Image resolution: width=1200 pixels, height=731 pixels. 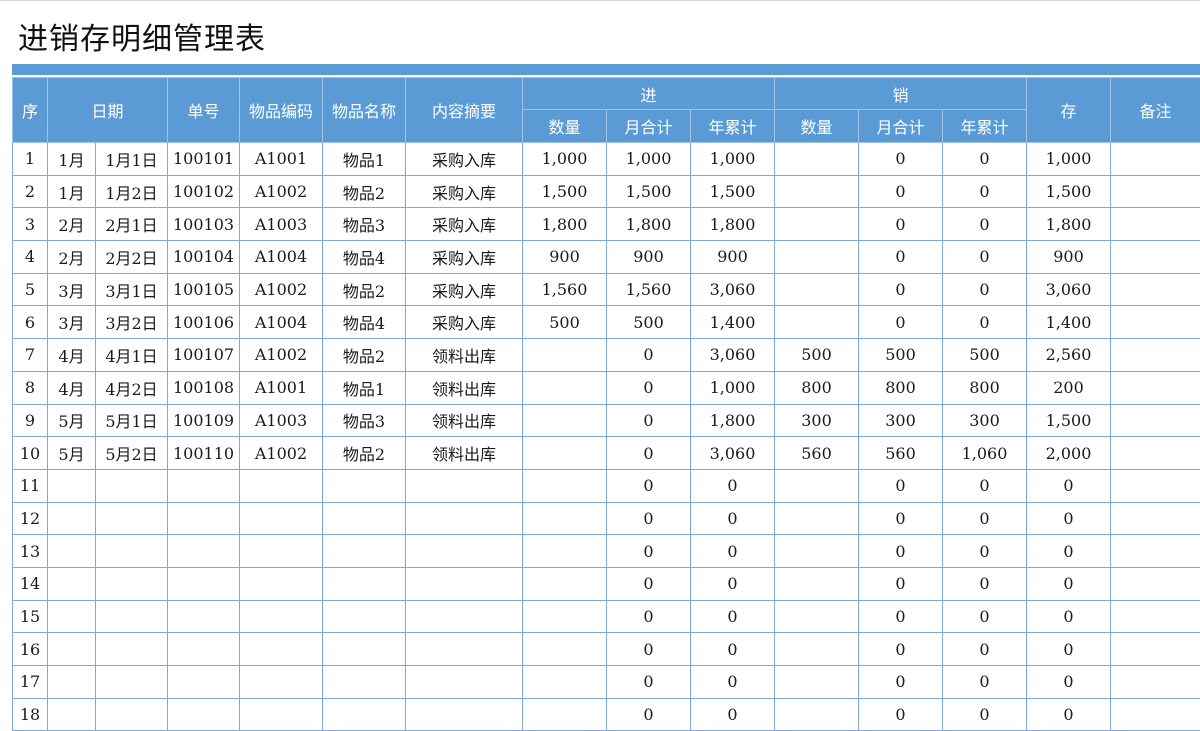 I want to click on cell-in-month-total: 1,800, so click(x=649, y=224).